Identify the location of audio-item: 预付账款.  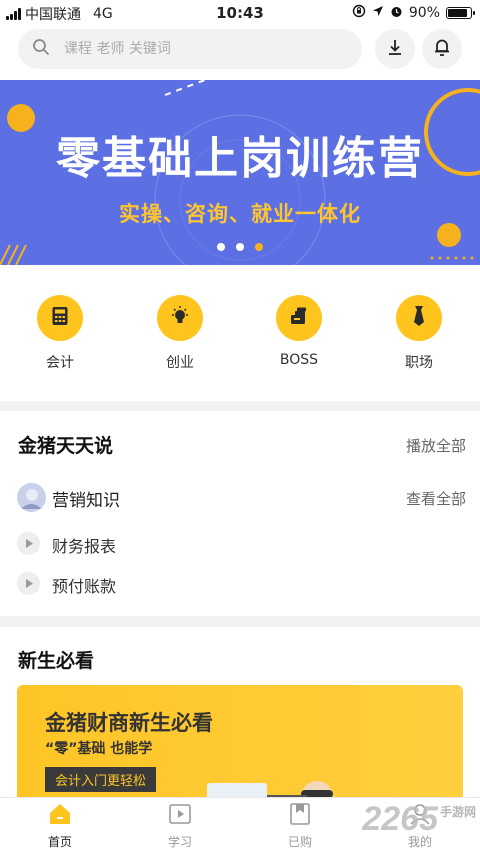
(84, 585).